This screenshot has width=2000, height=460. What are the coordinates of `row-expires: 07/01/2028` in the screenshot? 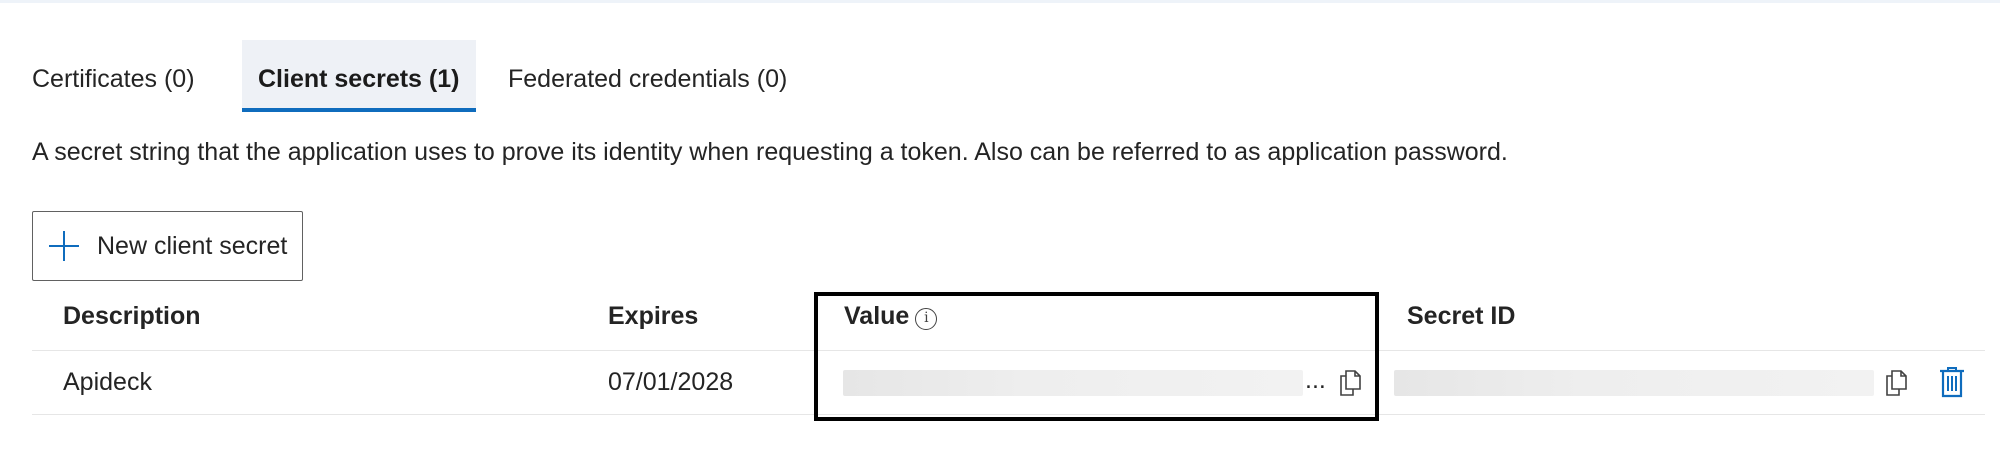 It's located at (671, 382).